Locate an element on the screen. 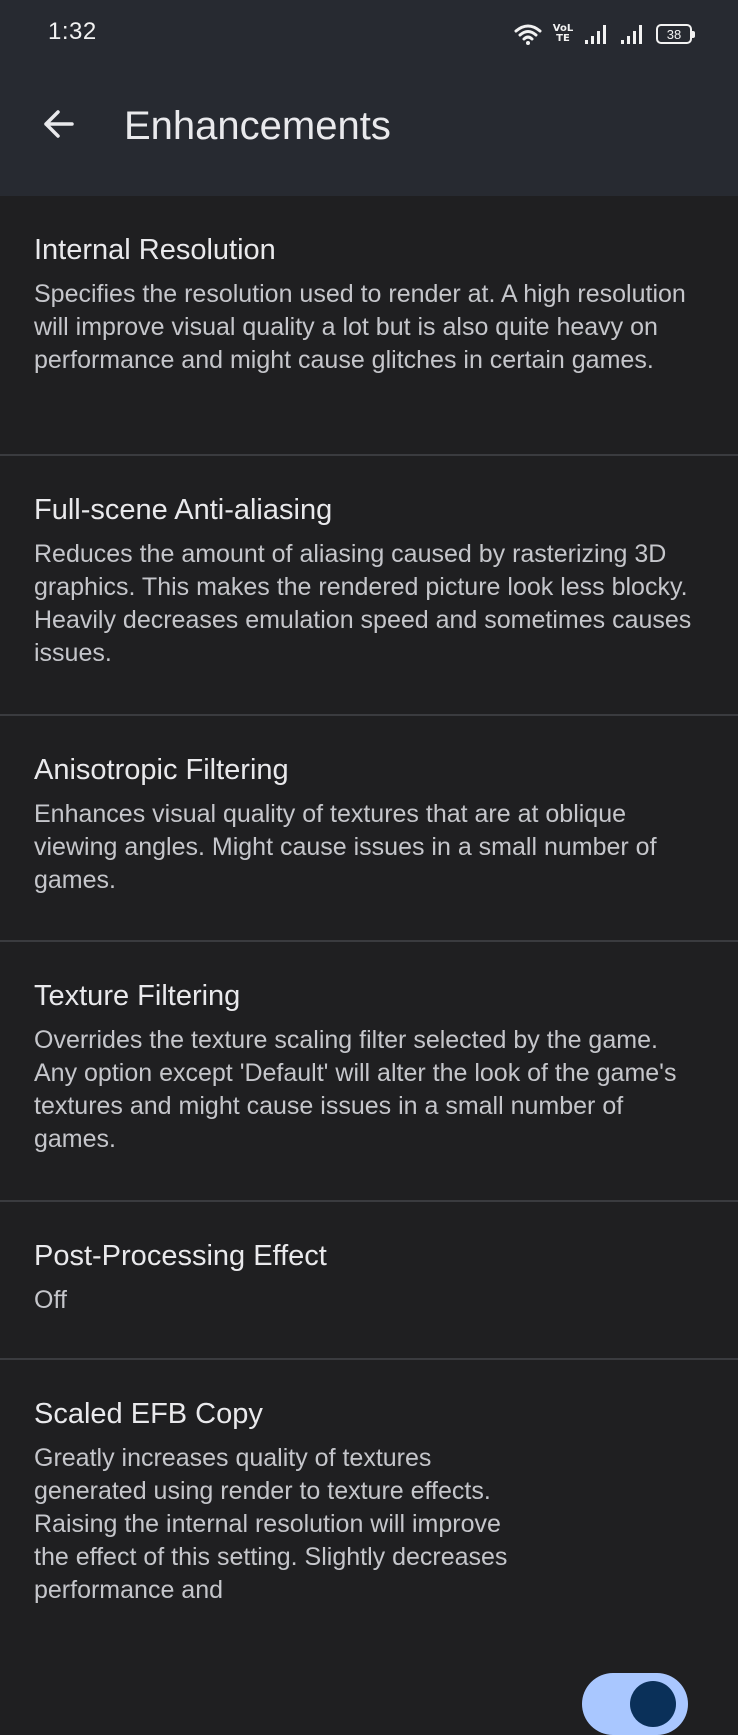  page-title: Enhancements is located at coordinates (257, 126).